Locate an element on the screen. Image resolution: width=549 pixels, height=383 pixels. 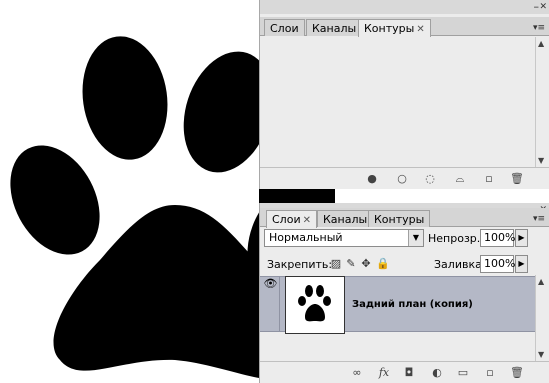
chevron-down-icon: ▼ is located at coordinates (415, 238).